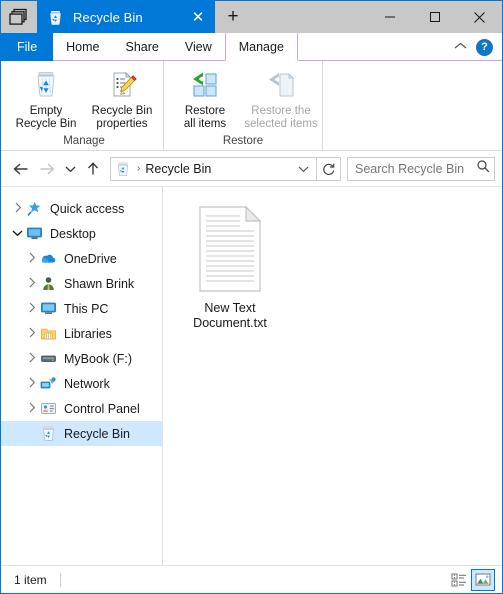 This screenshot has height=594, width=503. I want to click on ribbon-group-manage-label: Manage, so click(84, 141).